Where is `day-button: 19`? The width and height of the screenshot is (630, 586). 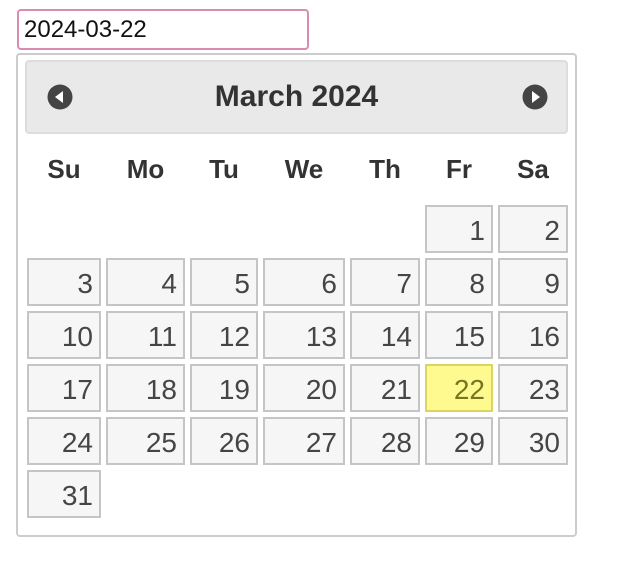
day-button: 19 is located at coordinates (224, 388).